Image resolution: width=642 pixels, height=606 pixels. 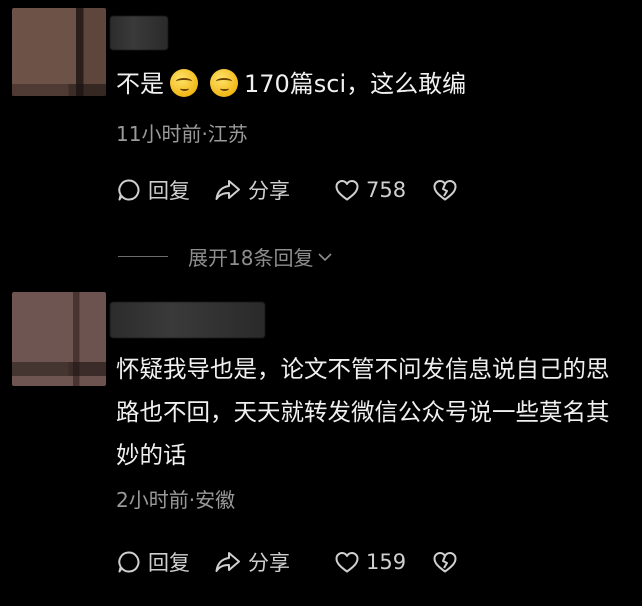 I want to click on expand-replies-label: 展开18条回复, so click(x=251, y=258).